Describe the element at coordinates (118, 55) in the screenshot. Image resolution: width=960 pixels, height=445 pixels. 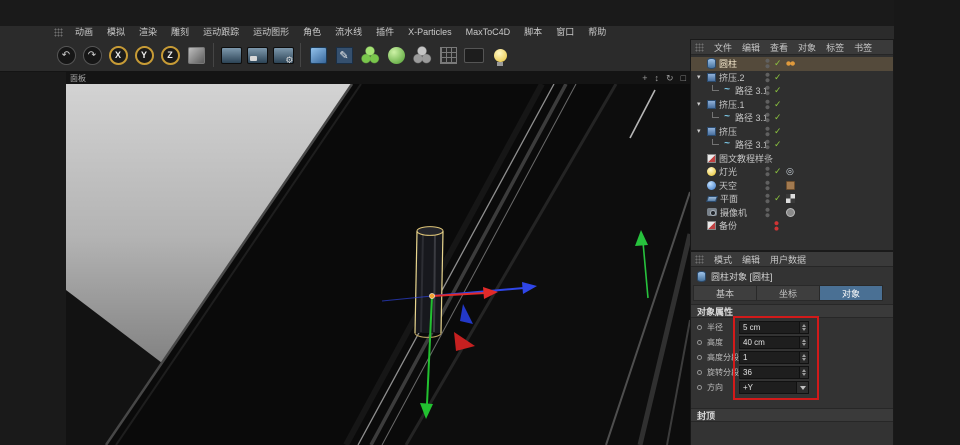
I see `lock-x-button: X` at that location.